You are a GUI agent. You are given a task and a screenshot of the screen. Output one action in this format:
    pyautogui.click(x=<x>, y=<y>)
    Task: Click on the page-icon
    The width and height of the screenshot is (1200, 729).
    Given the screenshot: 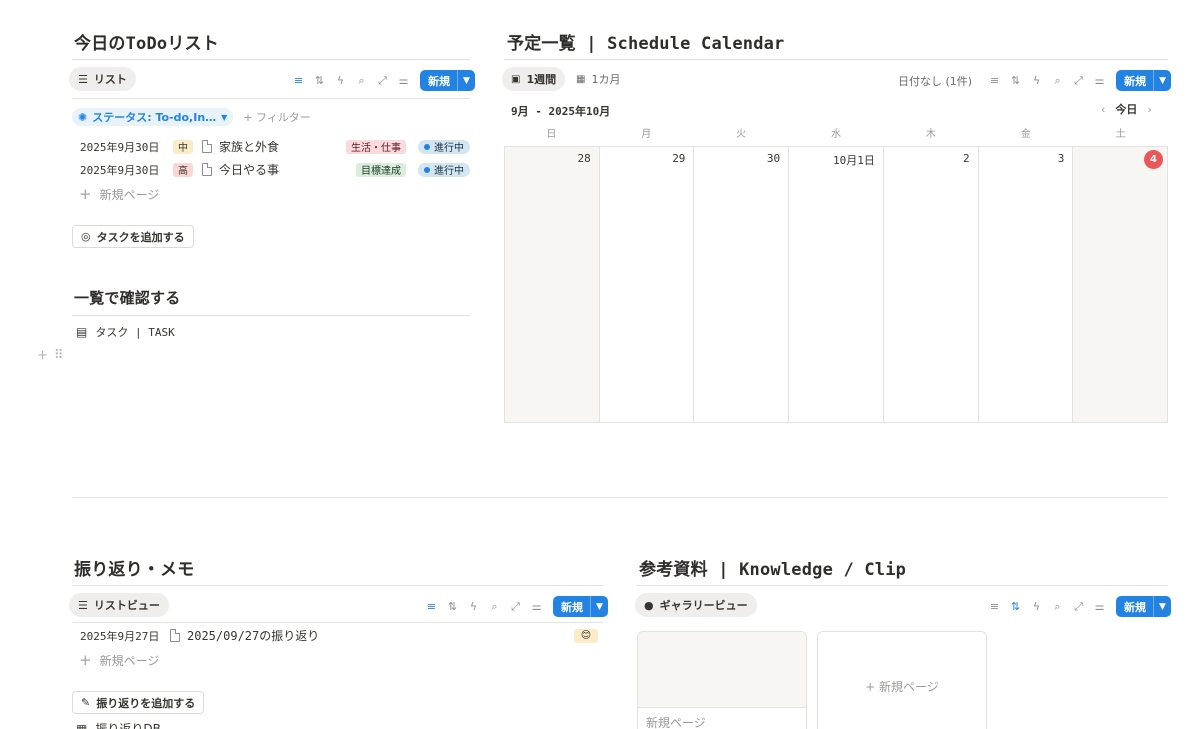 What is the action you would take?
    pyautogui.click(x=175, y=635)
    